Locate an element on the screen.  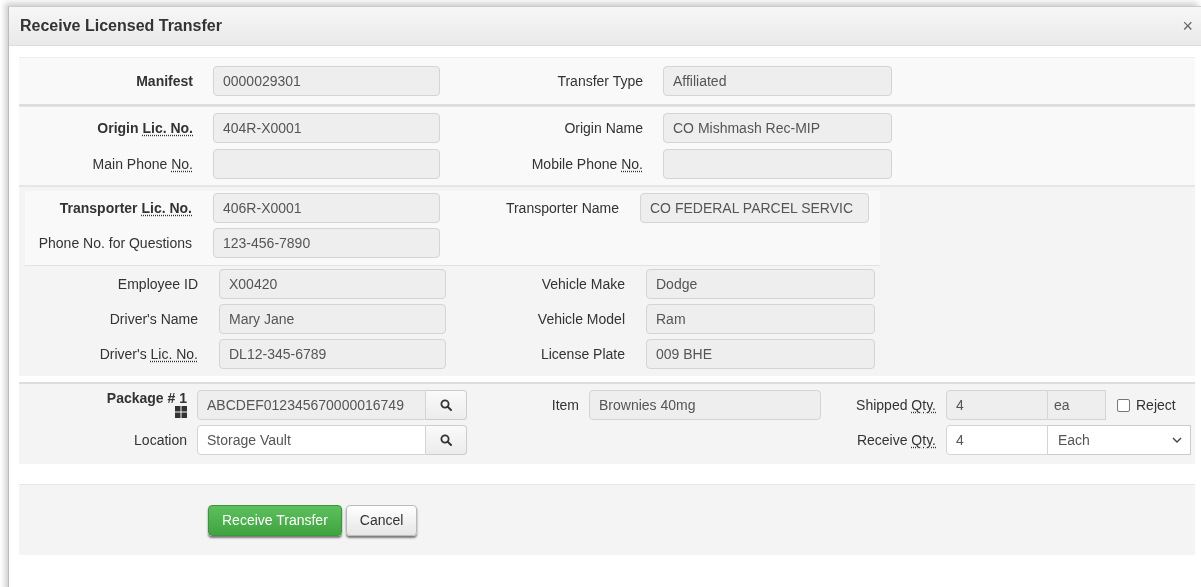
field-label: Driver's Lic. No. is located at coordinates (148, 354).